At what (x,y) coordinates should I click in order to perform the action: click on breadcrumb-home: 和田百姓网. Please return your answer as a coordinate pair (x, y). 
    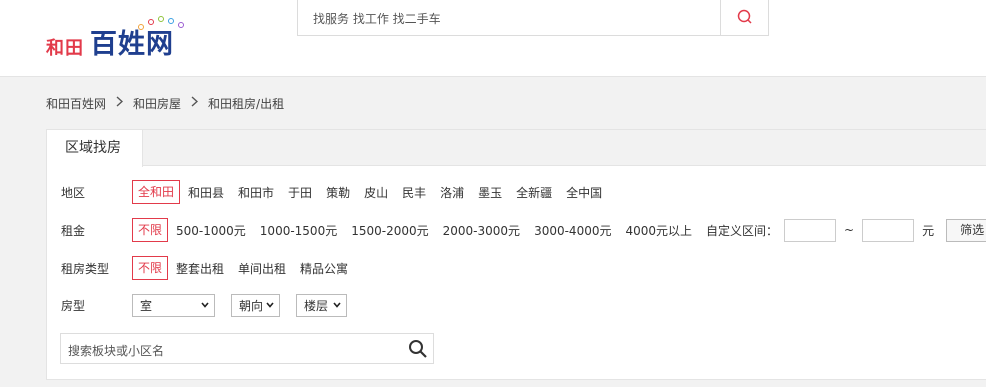
    Looking at the image, I should click on (76, 103).